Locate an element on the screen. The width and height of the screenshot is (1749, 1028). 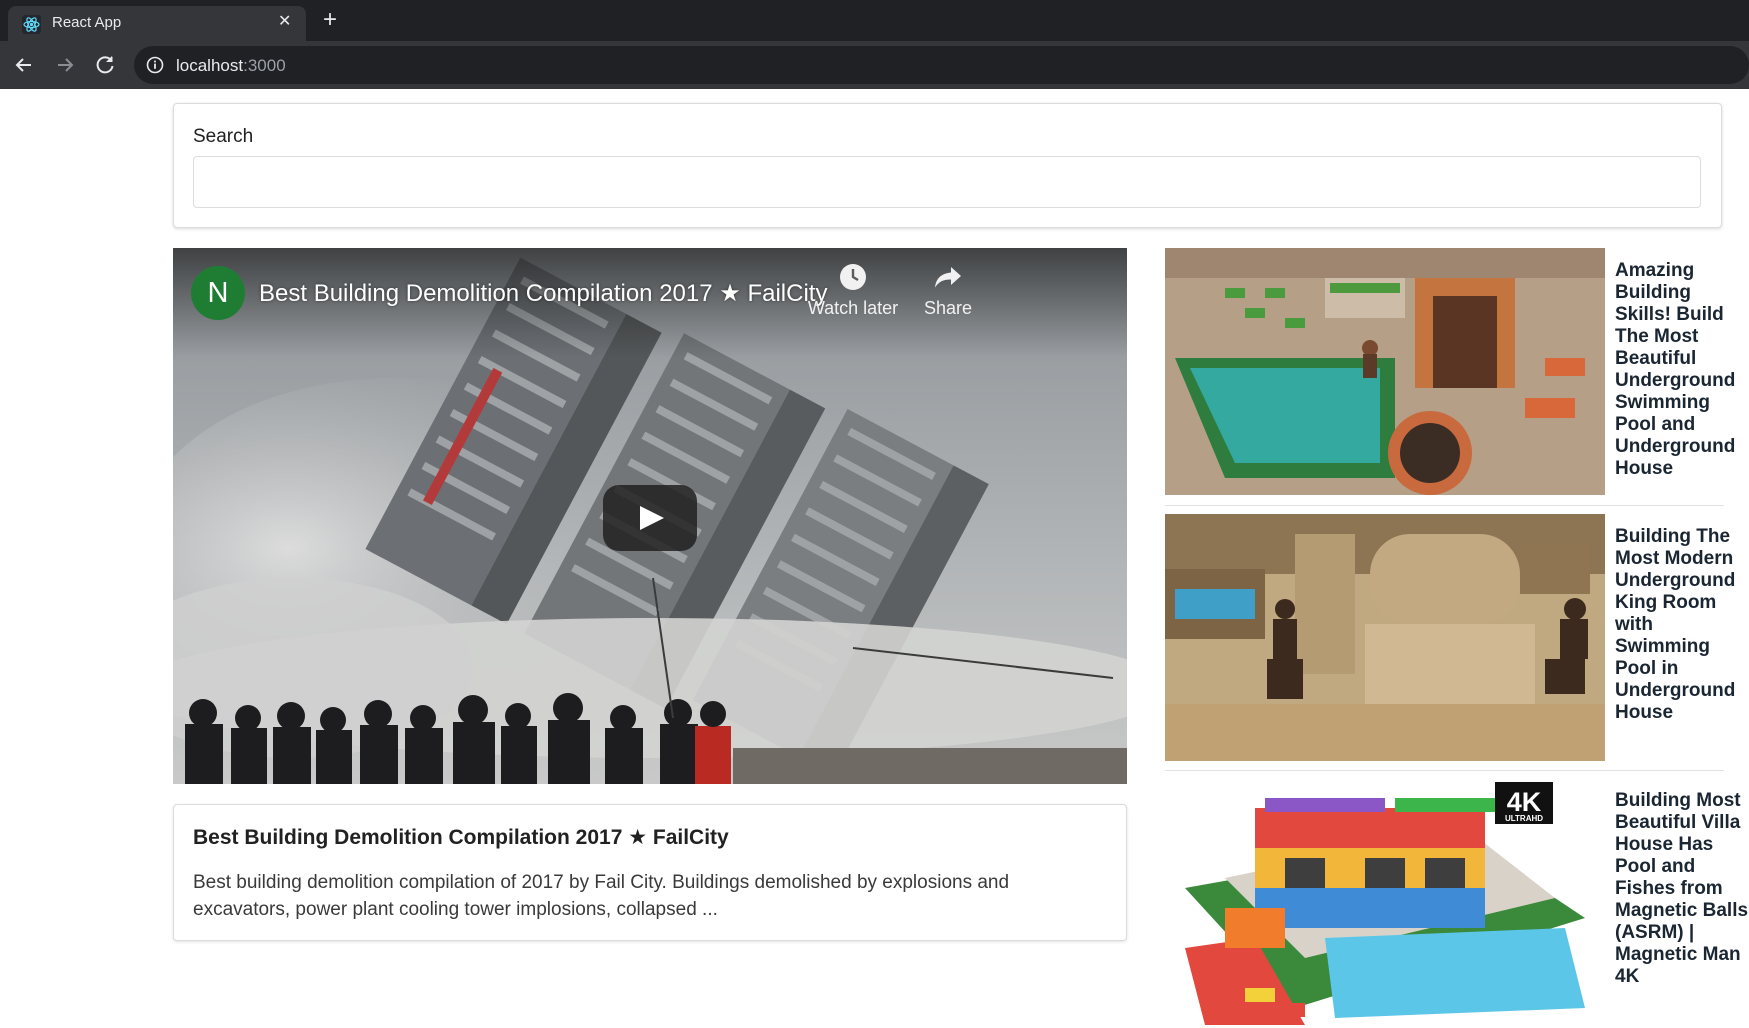
4k-badge-text: 4K is located at coordinates (1524, 802).